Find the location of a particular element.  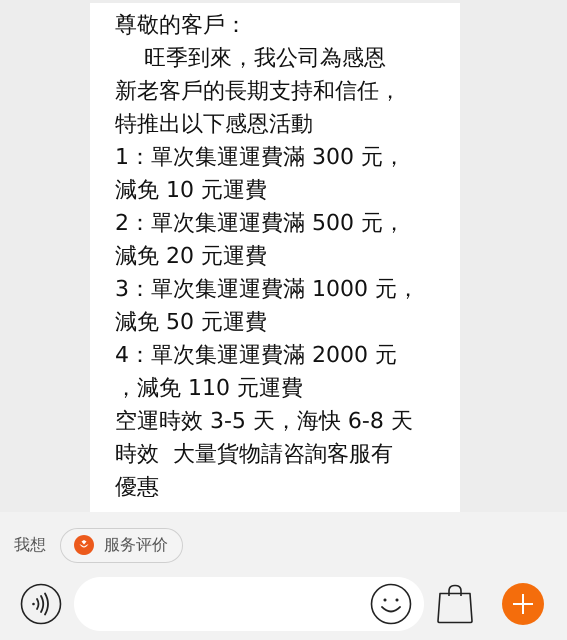

quick-reply-label: 我想 is located at coordinates (30, 545).